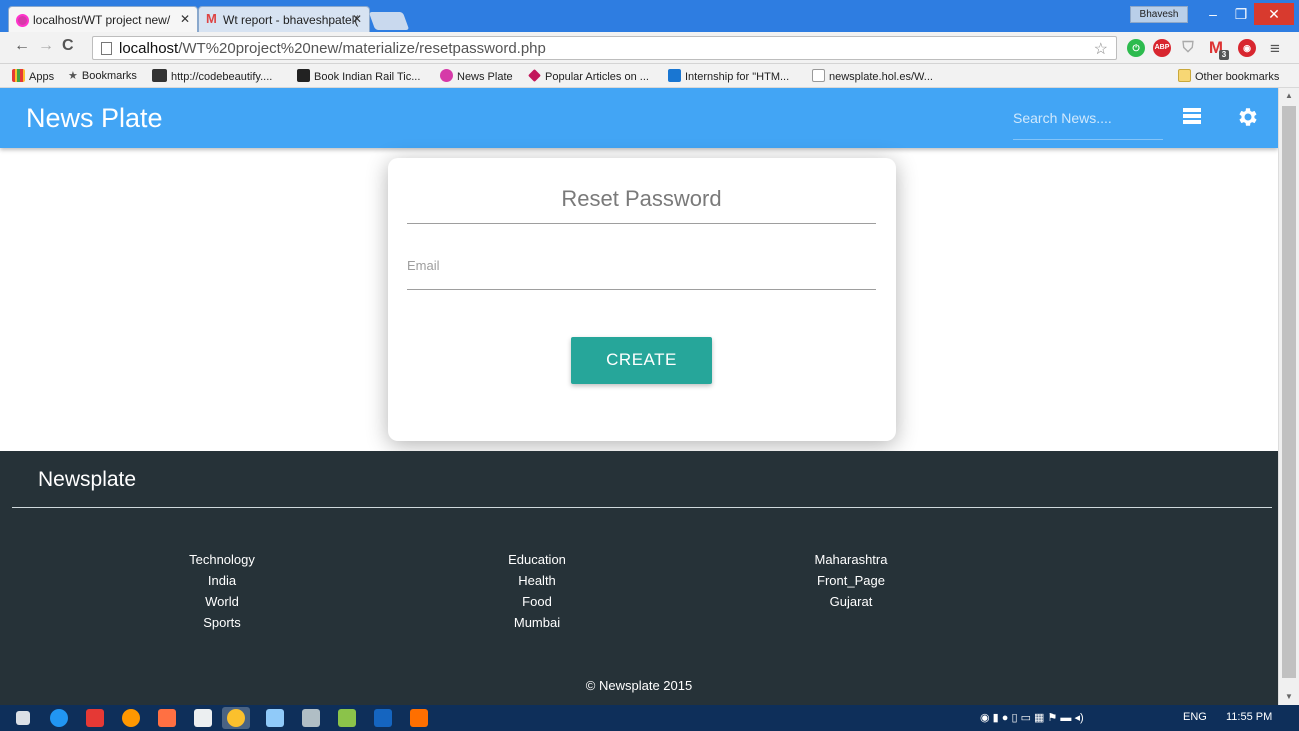 This screenshot has width=1299, height=731. What do you see at coordinates (639, 685) in the screenshot?
I see `copyright-text: © Newsplate 2015` at bounding box center [639, 685].